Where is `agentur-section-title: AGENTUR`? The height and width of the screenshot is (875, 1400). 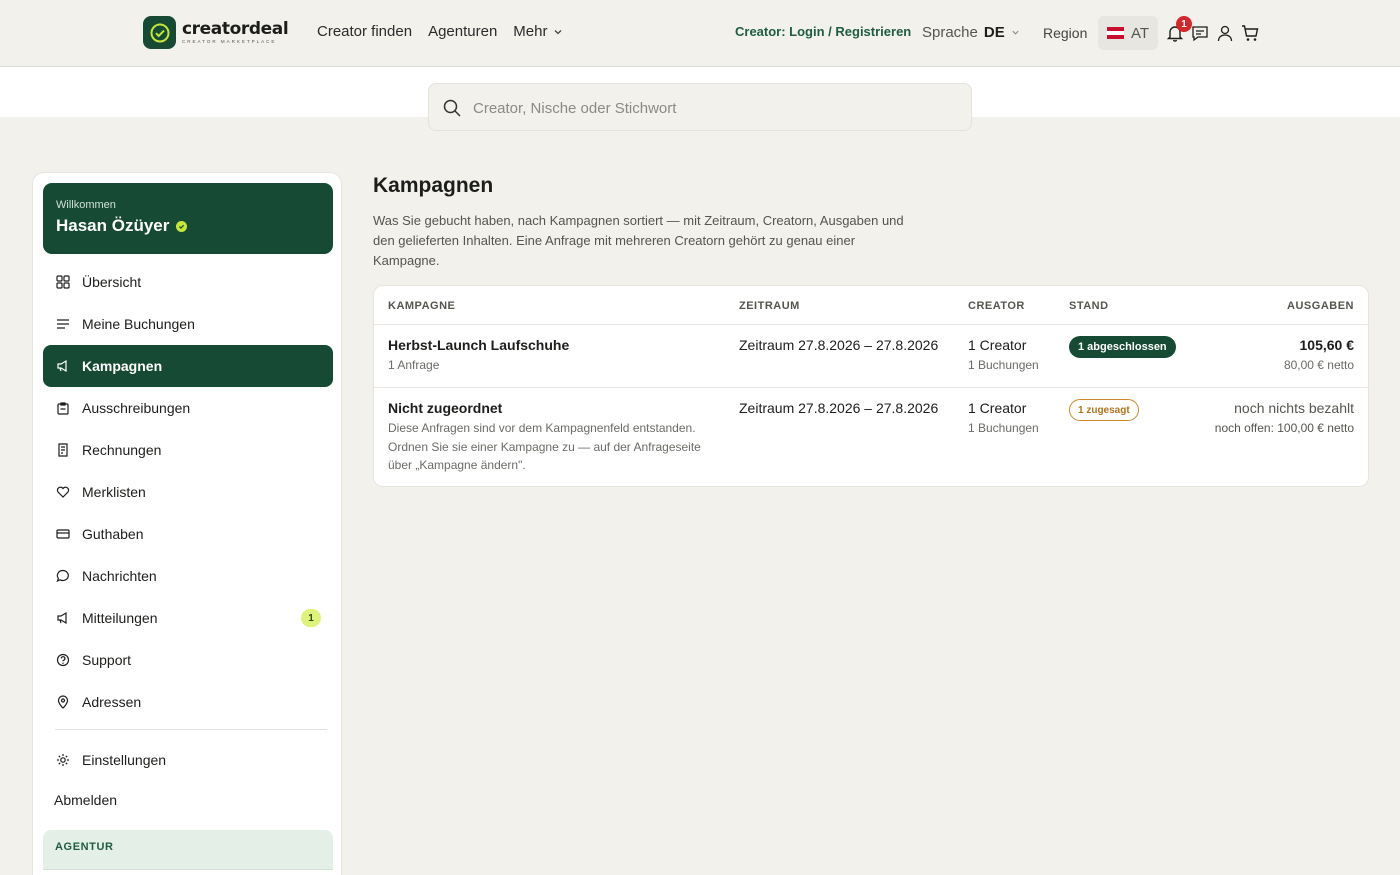
agentur-section-title: AGENTUR is located at coordinates (84, 847).